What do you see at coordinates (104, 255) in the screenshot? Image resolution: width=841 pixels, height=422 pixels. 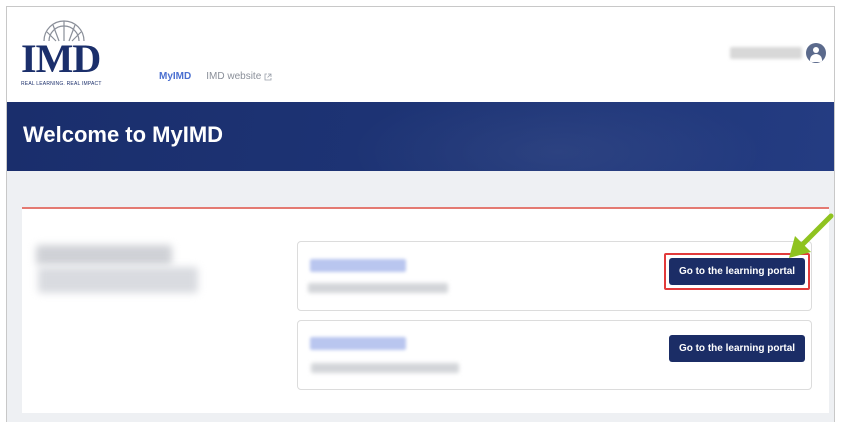 I see `profile-name-redacted` at bounding box center [104, 255].